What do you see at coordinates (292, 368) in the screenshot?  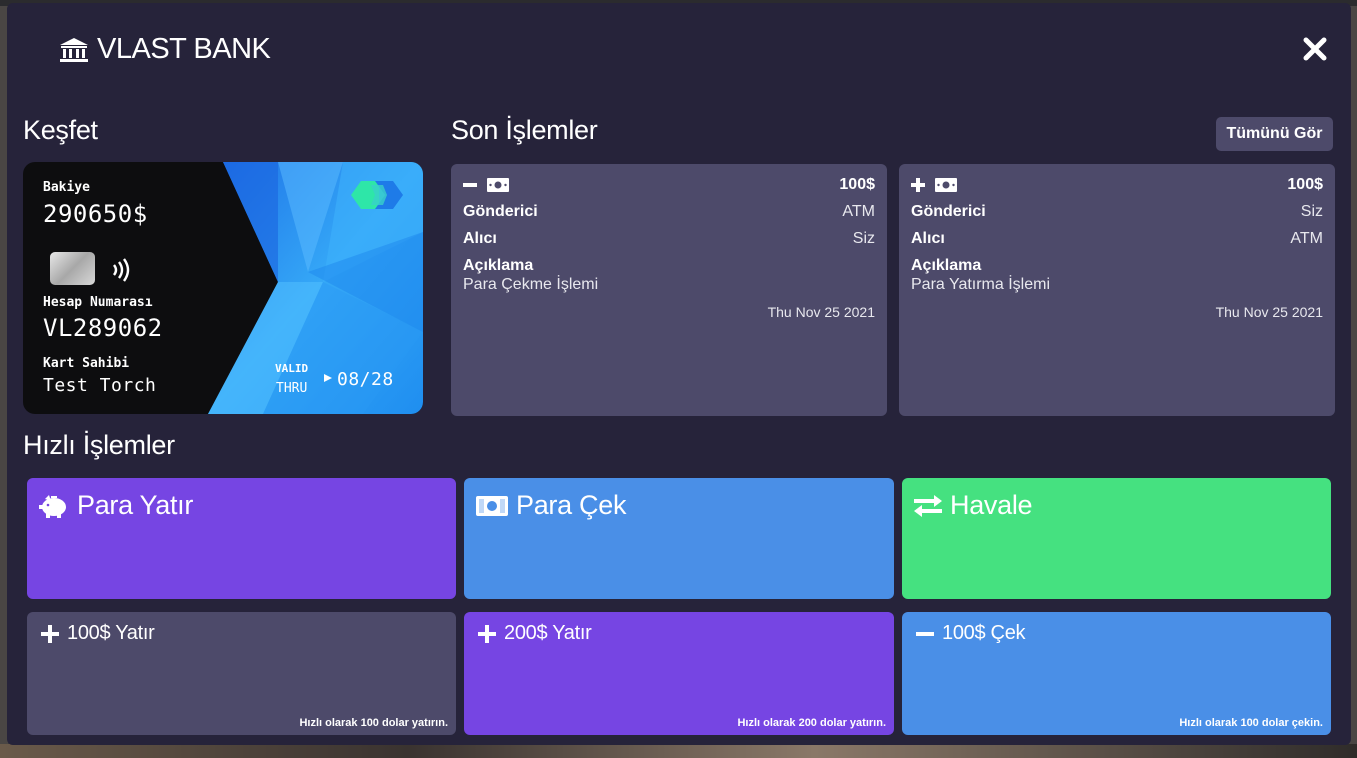 I see `valid-label: VALID` at bounding box center [292, 368].